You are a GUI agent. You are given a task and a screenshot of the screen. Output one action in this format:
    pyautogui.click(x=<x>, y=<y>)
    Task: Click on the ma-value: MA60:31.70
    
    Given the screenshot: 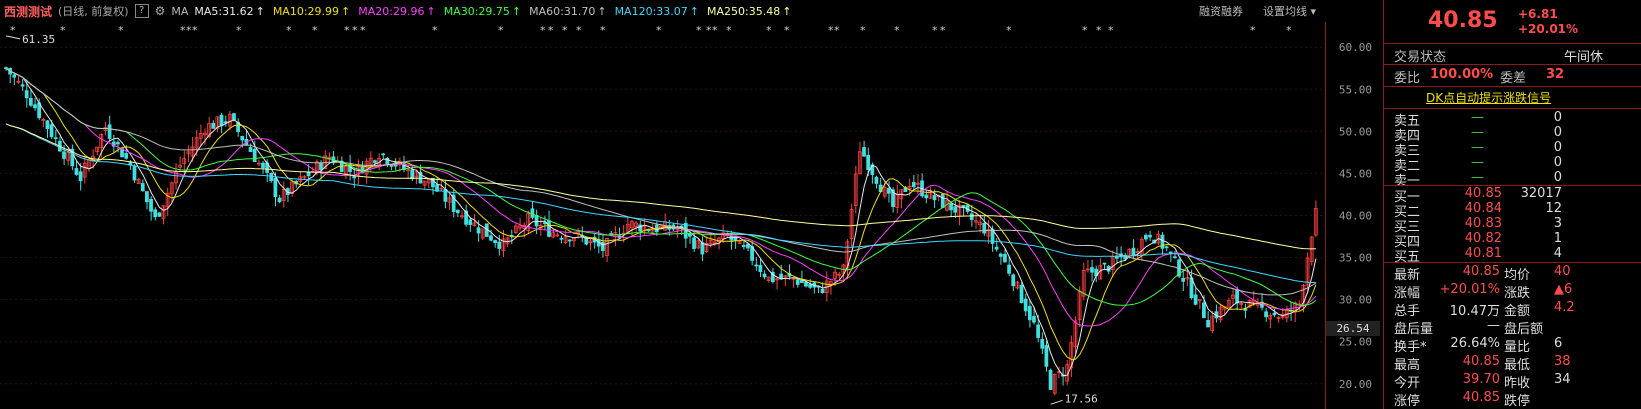 What is the action you would take?
    pyautogui.click(x=562, y=11)
    